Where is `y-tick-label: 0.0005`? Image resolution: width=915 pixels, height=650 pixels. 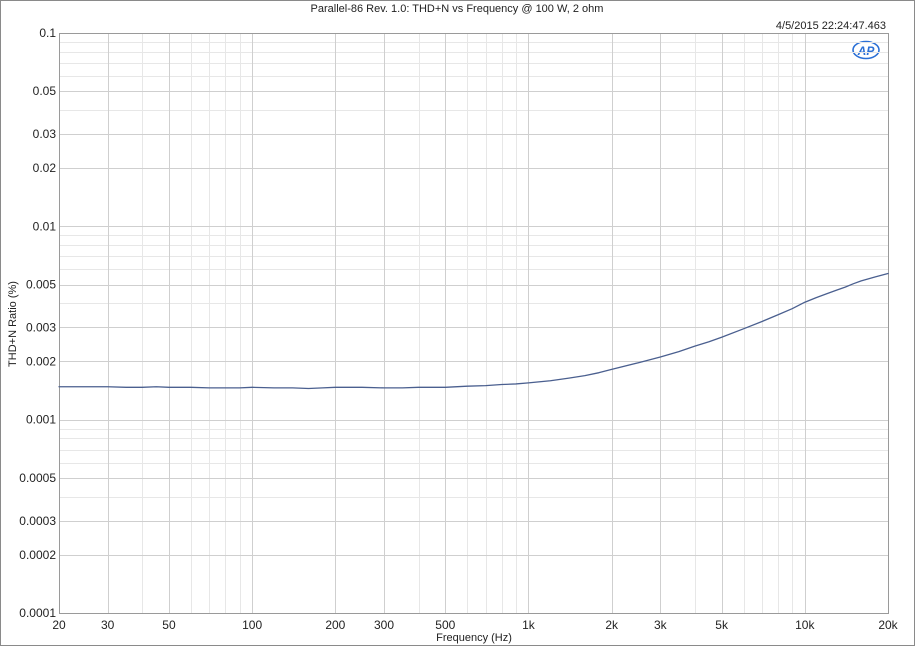 y-tick-label: 0.0005 is located at coordinates (37, 478).